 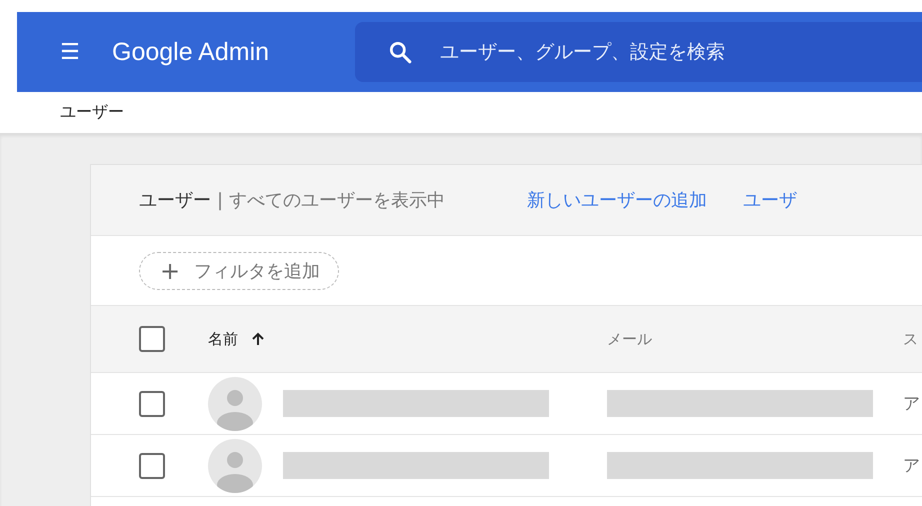 I want to click on action-link: ユーザ, so click(x=770, y=200).